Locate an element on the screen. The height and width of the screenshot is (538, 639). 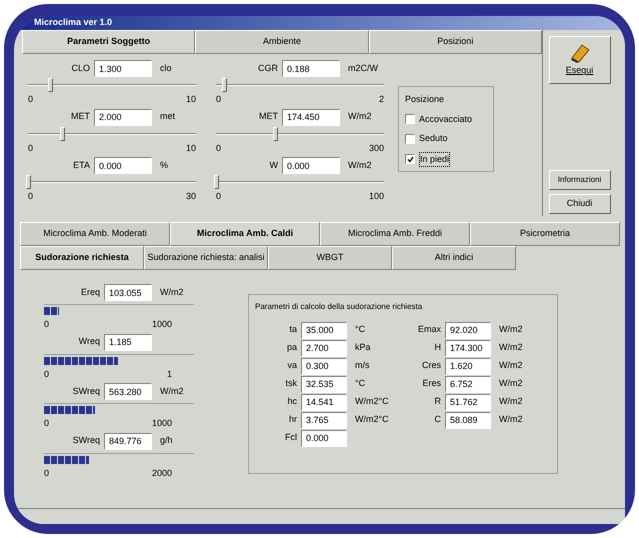
tab: WBGT is located at coordinates (330, 258).